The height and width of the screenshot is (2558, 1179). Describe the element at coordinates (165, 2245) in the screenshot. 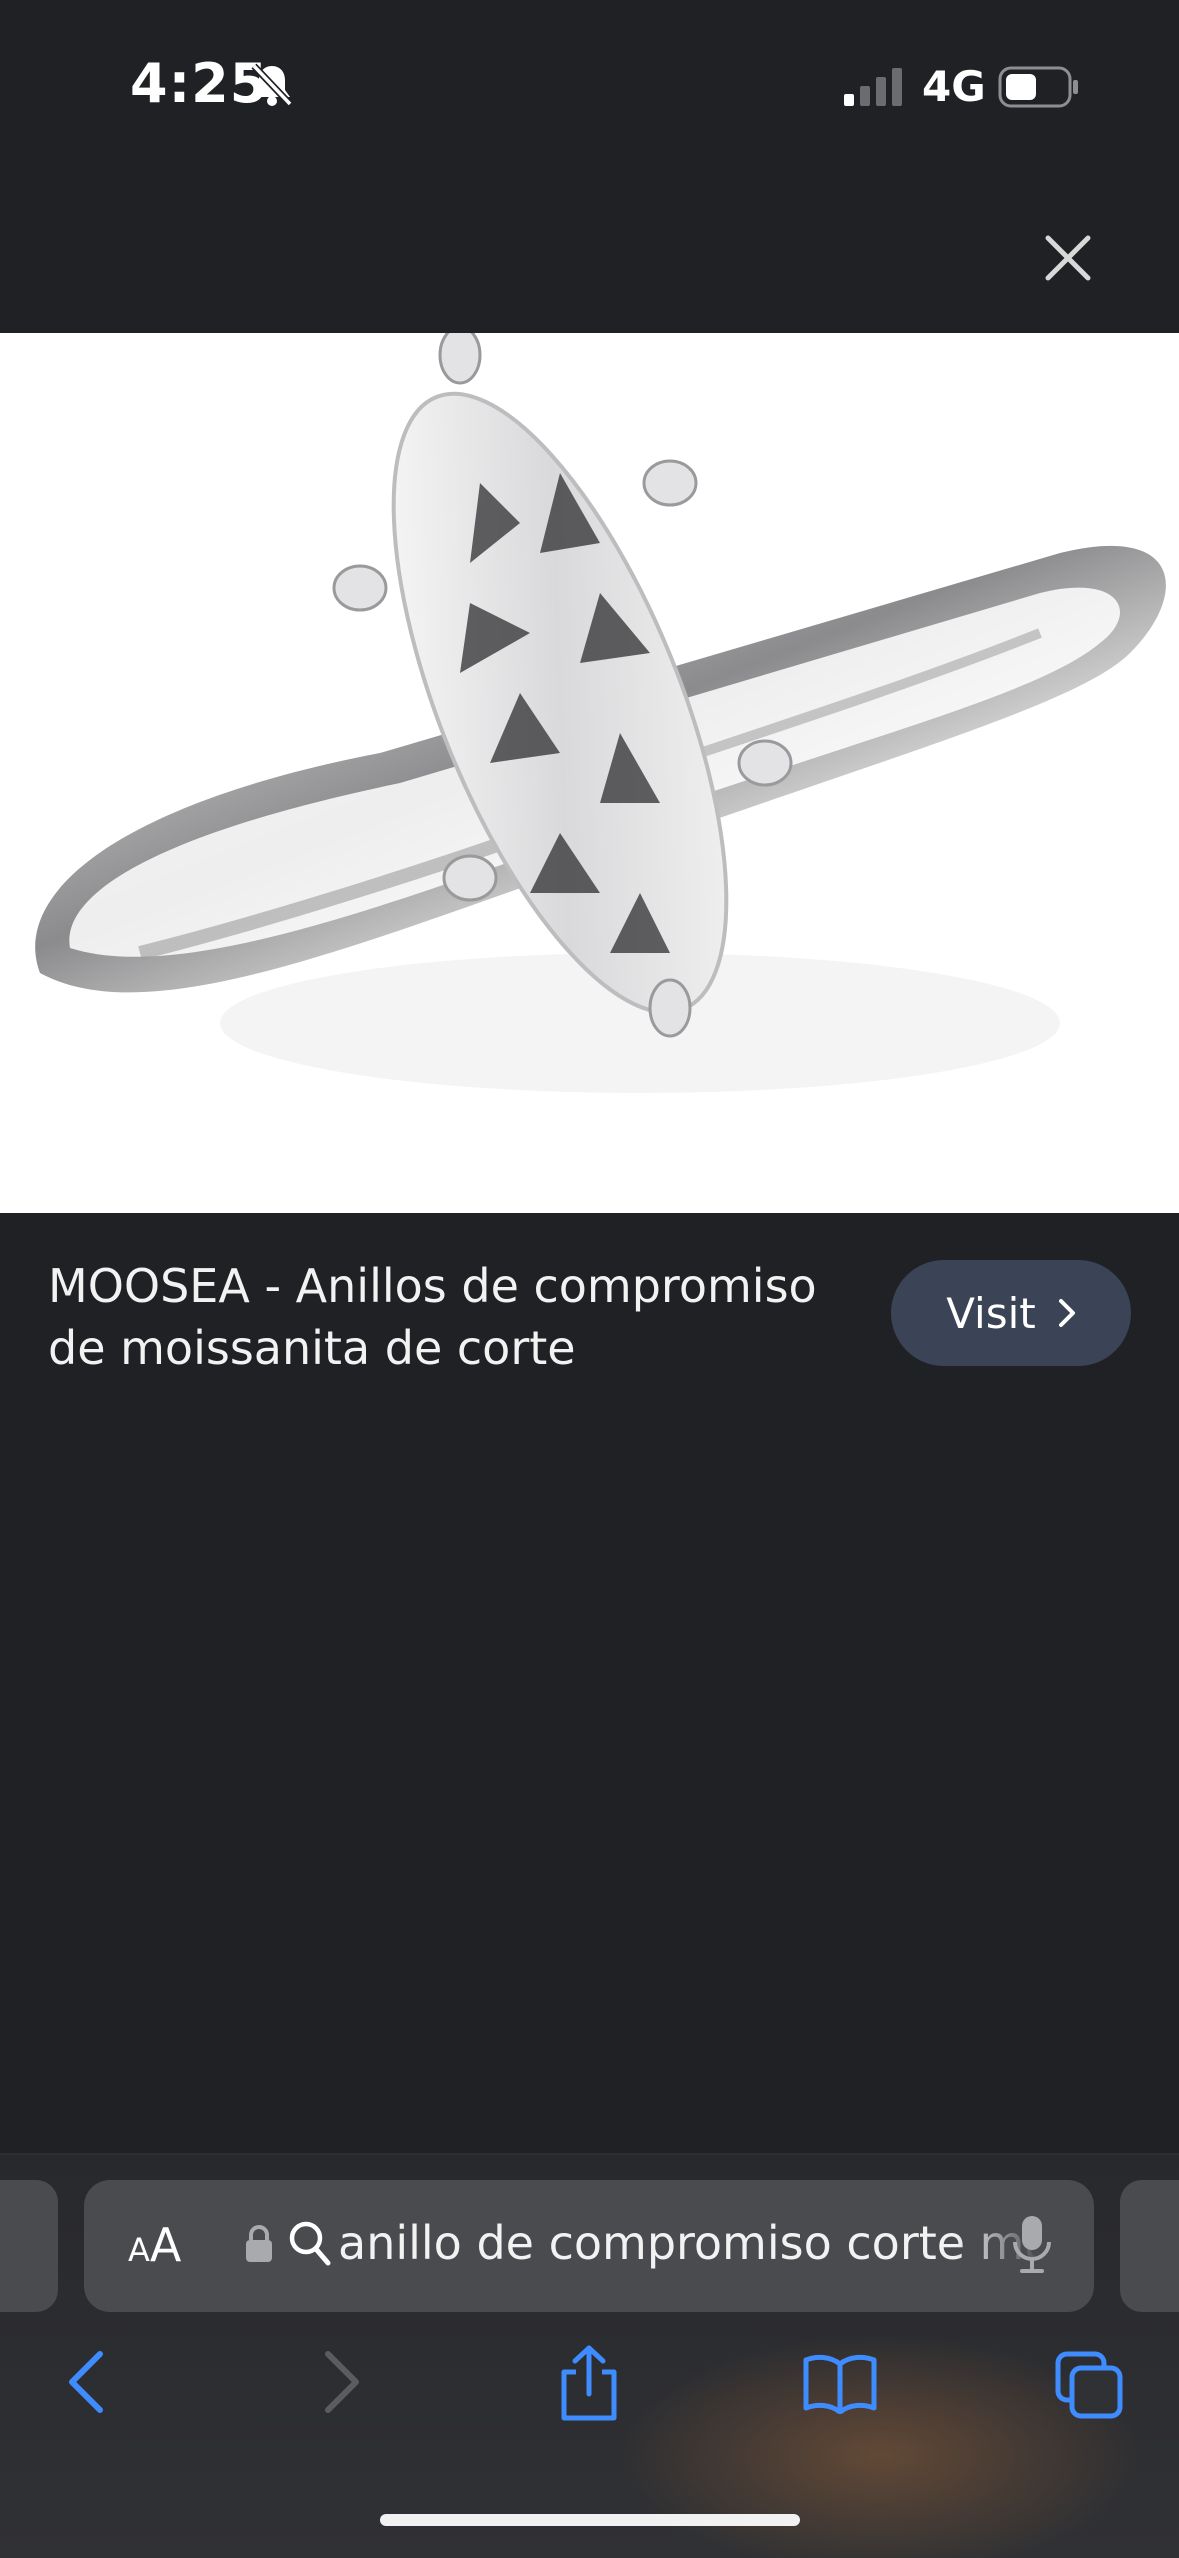

I see `text-size-large: A` at that location.